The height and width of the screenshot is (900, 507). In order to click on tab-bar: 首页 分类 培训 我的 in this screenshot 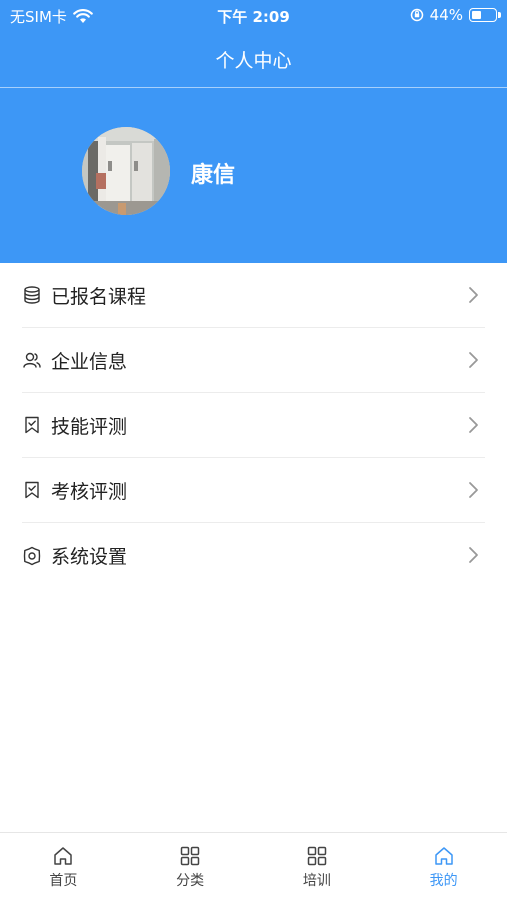, I will do `click(253, 866)`.